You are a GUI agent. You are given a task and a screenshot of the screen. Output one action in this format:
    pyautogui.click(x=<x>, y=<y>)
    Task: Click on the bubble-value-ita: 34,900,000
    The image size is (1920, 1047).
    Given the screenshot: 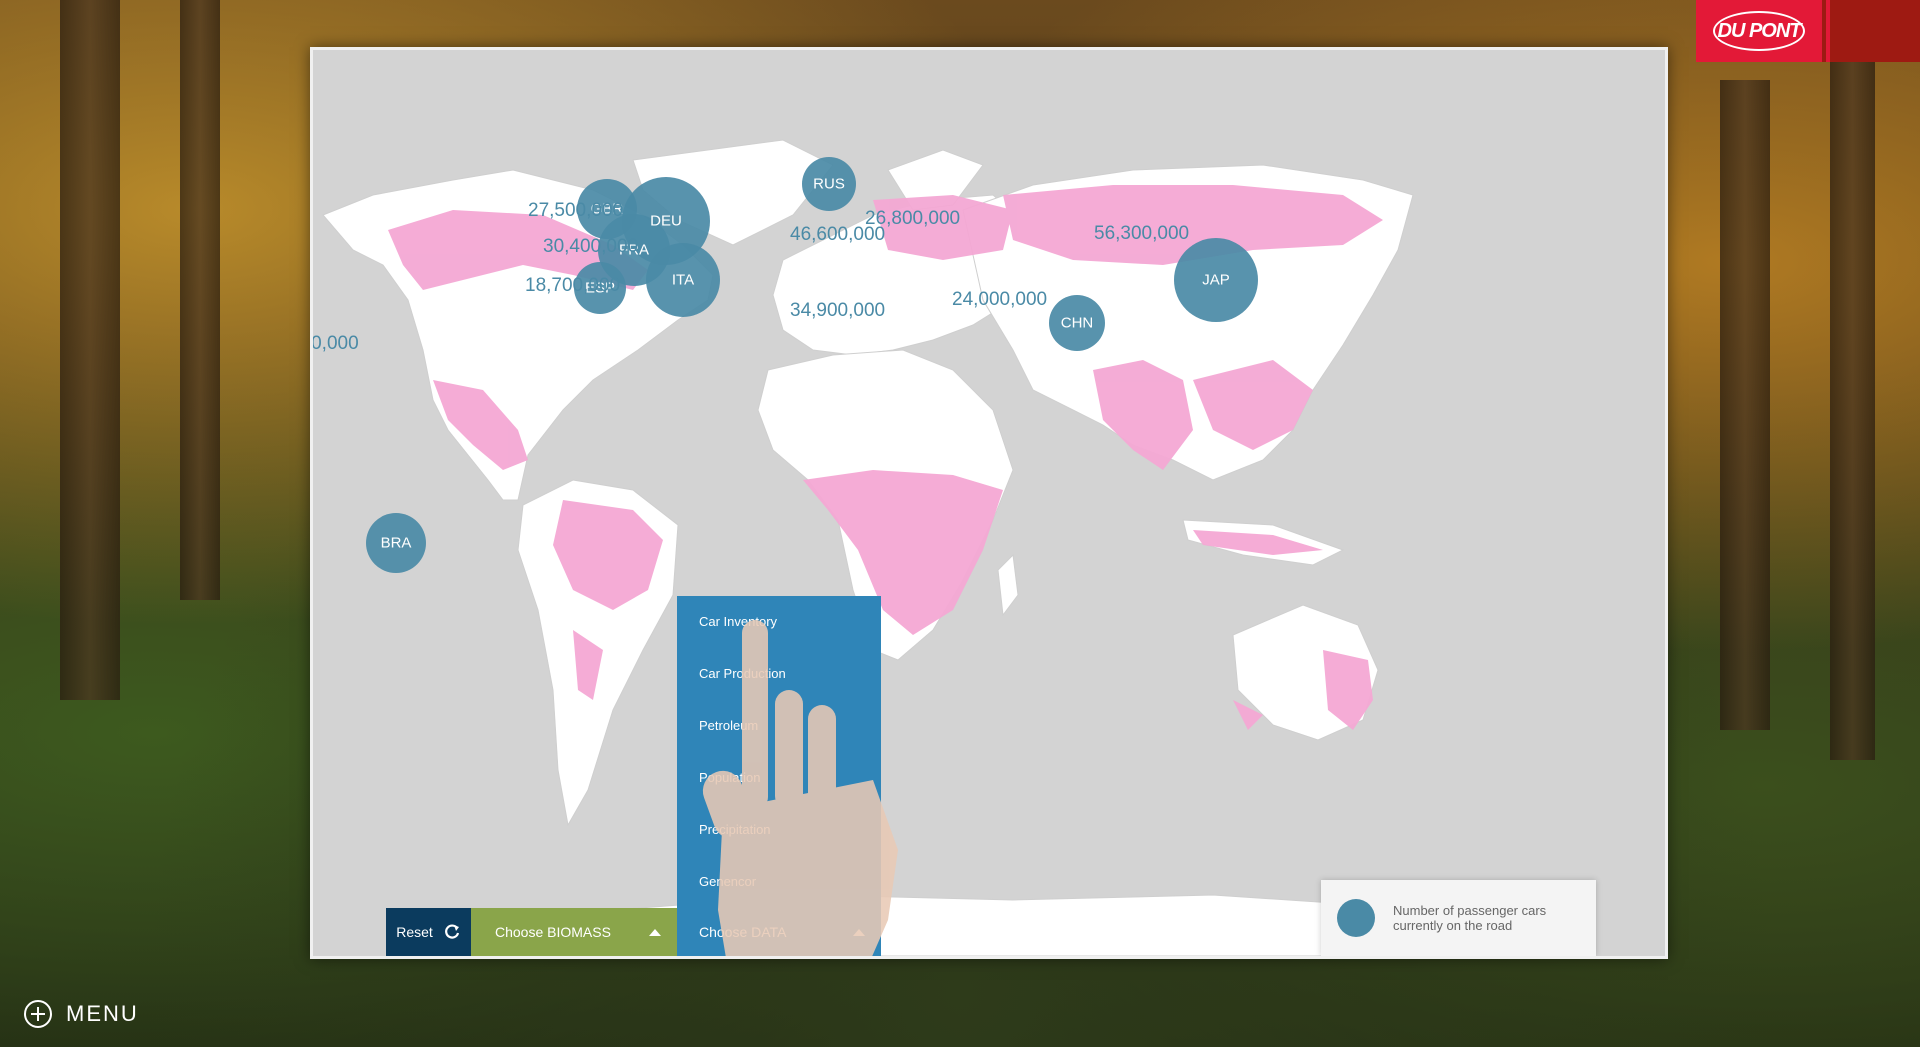 What is the action you would take?
    pyautogui.click(x=838, y=310)
    